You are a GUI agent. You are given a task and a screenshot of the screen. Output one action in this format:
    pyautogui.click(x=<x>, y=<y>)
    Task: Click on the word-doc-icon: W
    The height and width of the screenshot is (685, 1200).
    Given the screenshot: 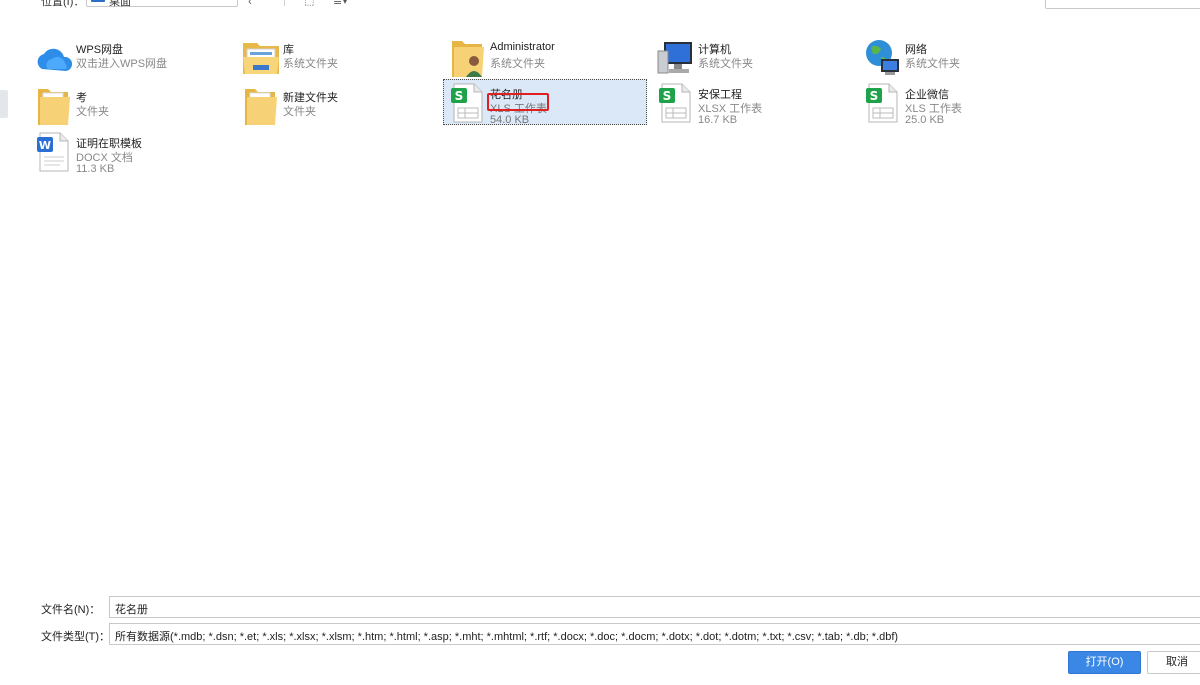 What is the action you would take?
    pyautogui.click(x=53, y=152)
    